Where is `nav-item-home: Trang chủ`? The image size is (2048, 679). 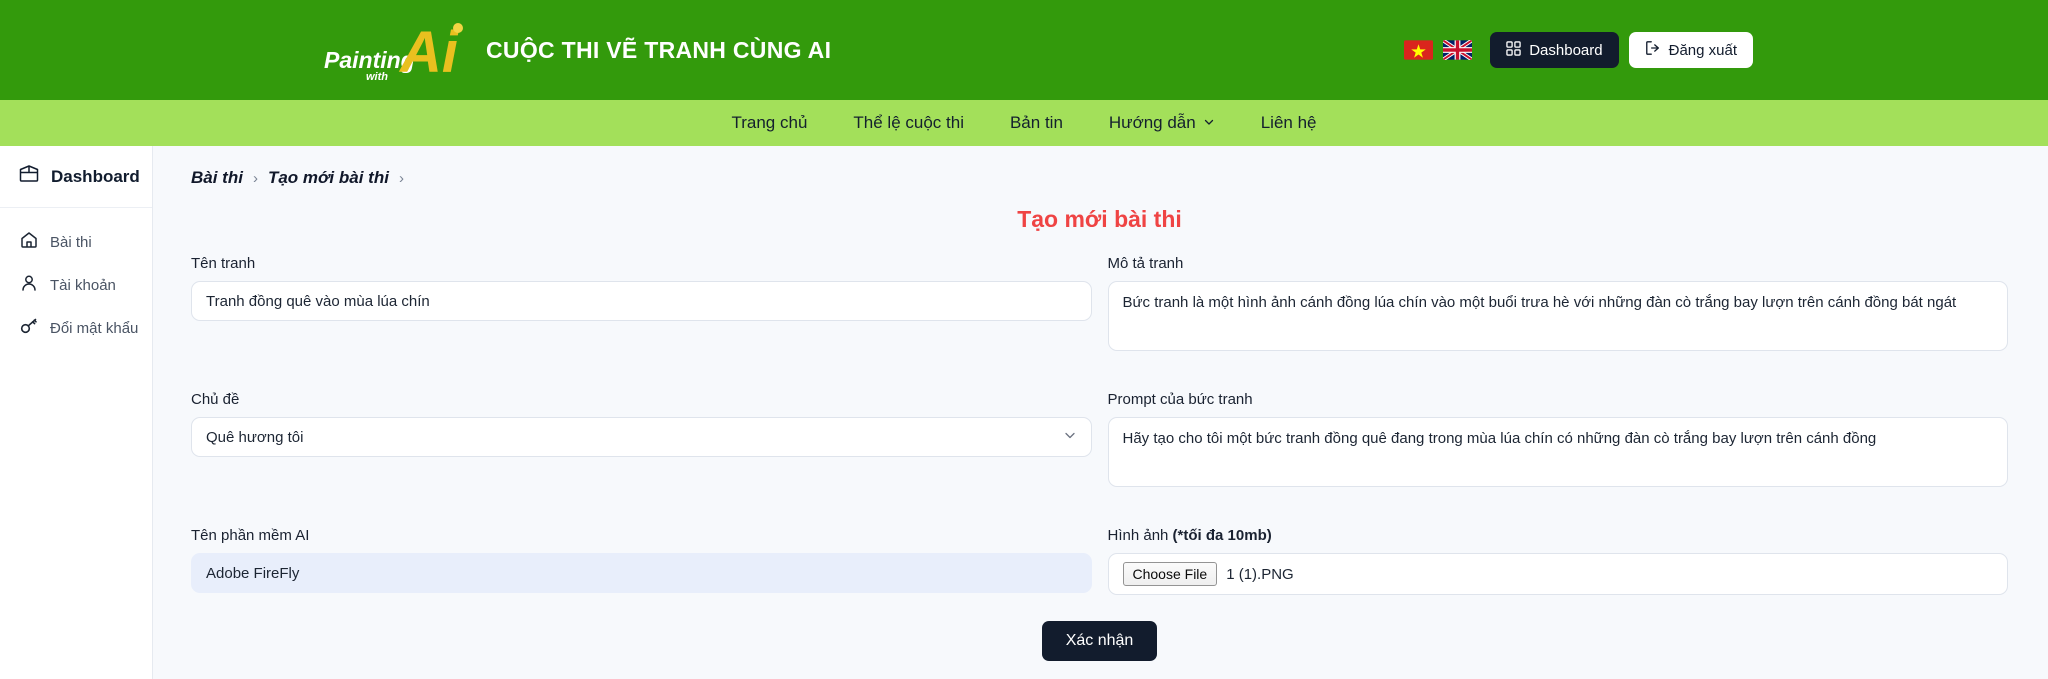 nav-item-home: Trang chủ is located at coordinates (769, 123).